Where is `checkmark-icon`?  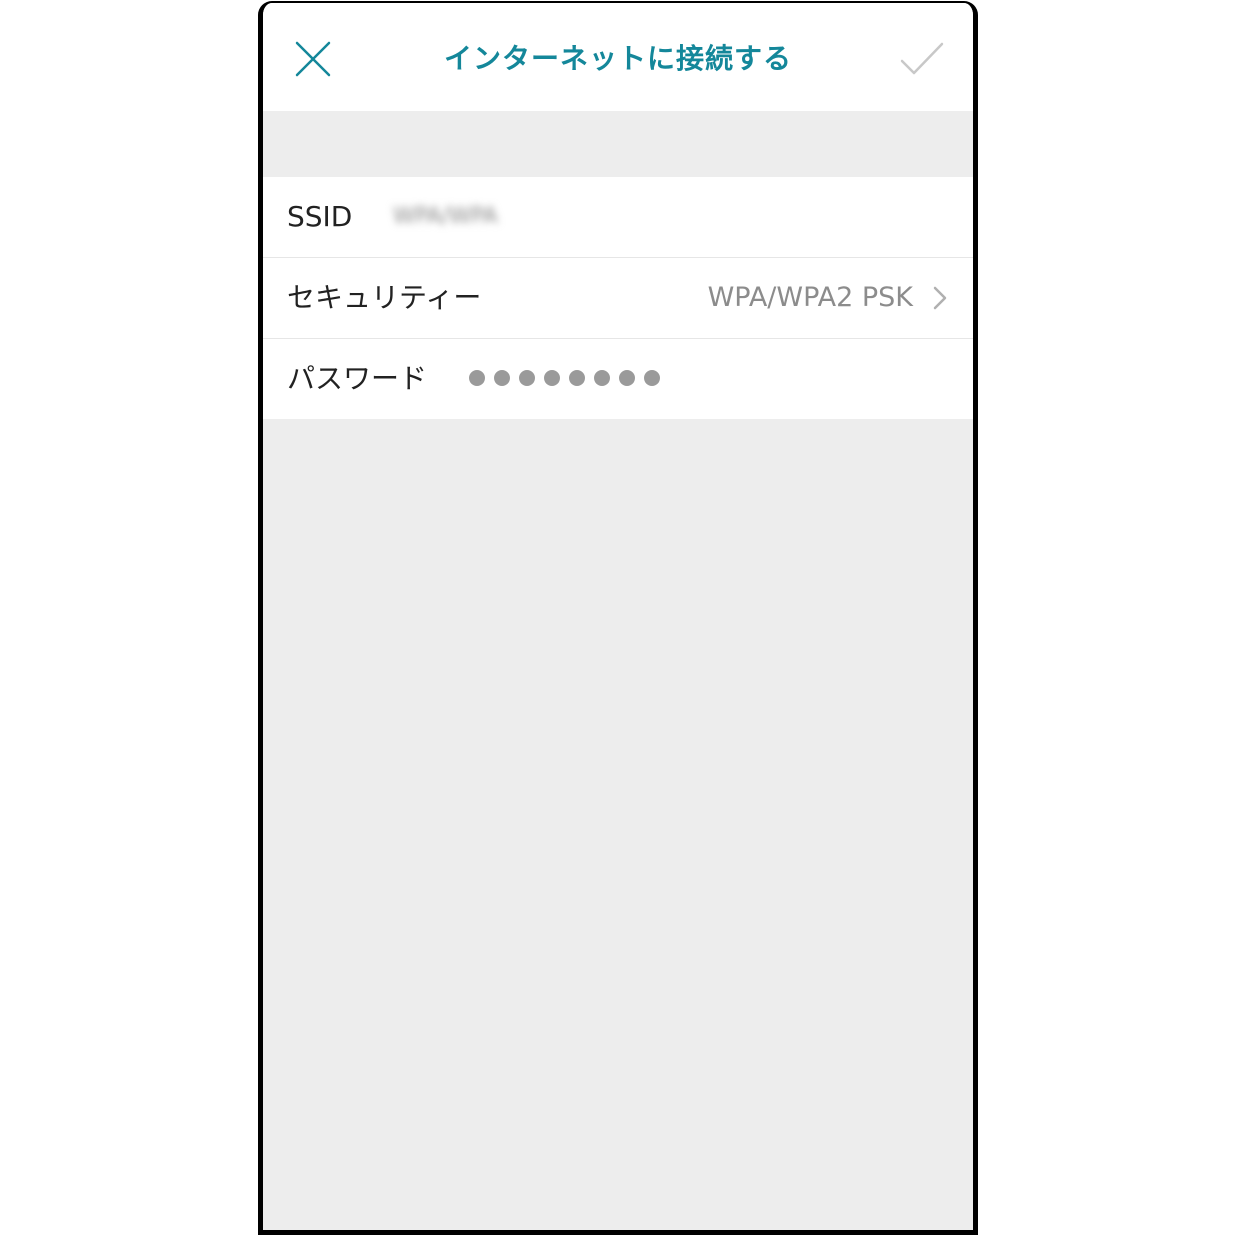 checkmark-icon is located at coordinates (922, 58).